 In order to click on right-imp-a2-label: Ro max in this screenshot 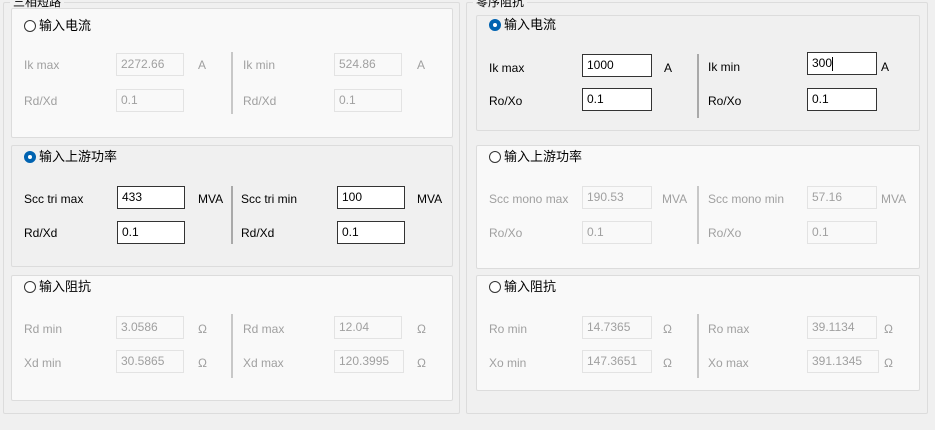, I will do `click(729, 329)`.